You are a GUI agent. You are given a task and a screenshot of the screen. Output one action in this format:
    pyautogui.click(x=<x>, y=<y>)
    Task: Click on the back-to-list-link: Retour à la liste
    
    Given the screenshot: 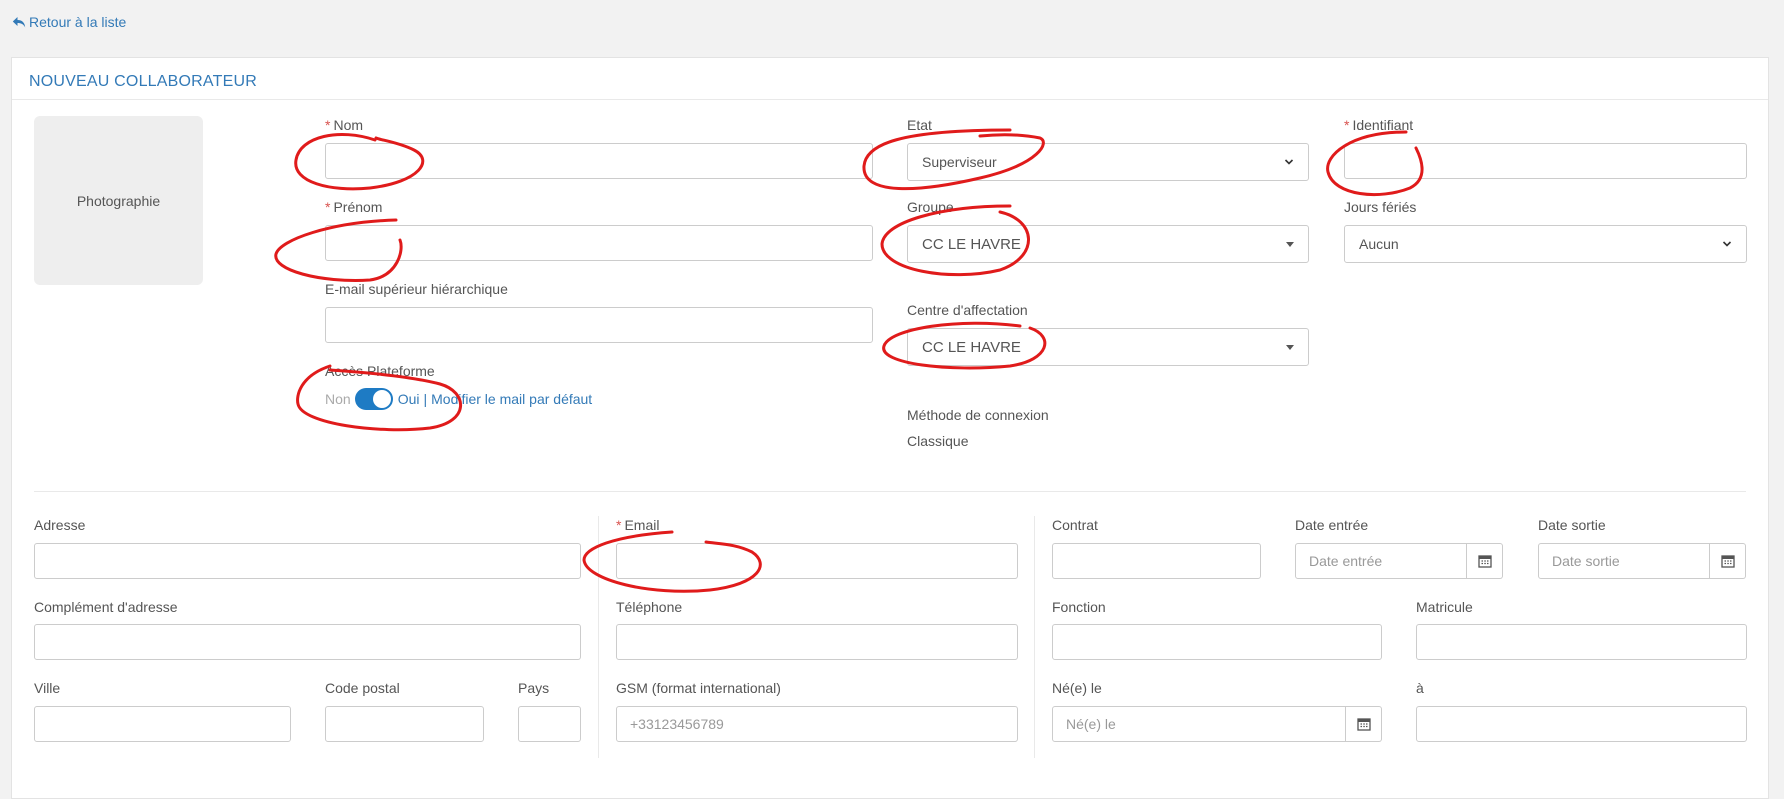 What is the action you would take?
    pyautogui.click(x=69, y=22)
    